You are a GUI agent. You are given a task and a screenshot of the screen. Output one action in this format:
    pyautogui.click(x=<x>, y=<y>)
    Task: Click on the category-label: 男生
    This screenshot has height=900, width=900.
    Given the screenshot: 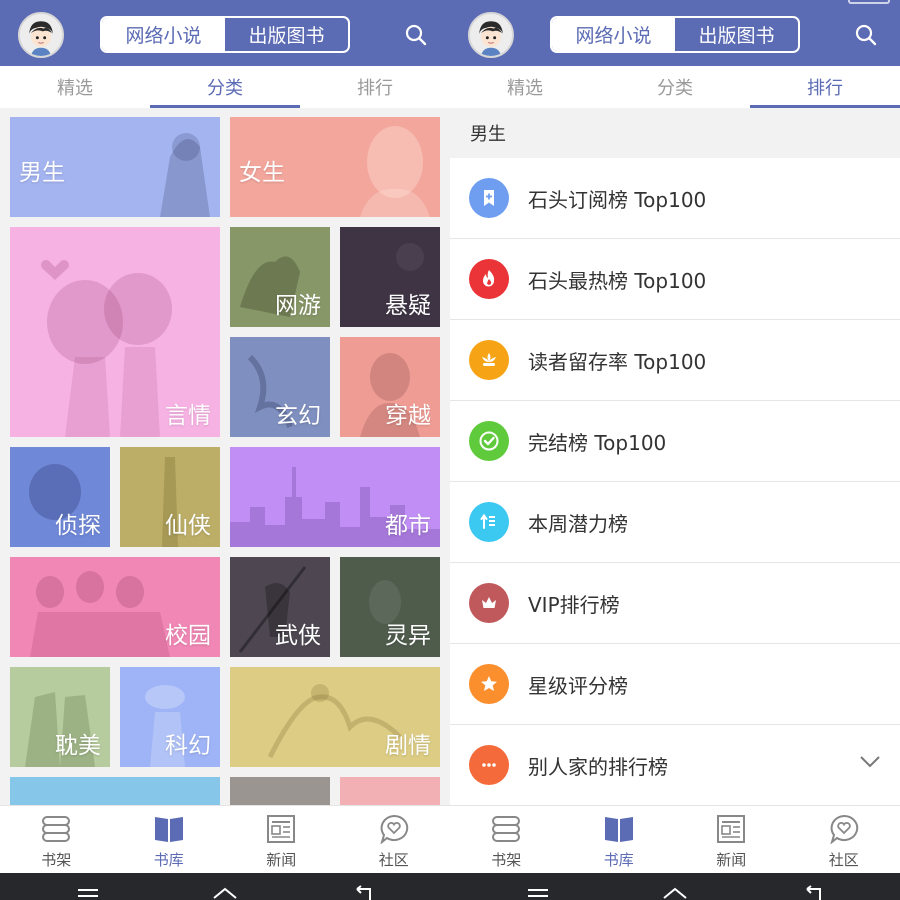 What is the action you would take?
    pyautogui.click(x=42, y=173)
    